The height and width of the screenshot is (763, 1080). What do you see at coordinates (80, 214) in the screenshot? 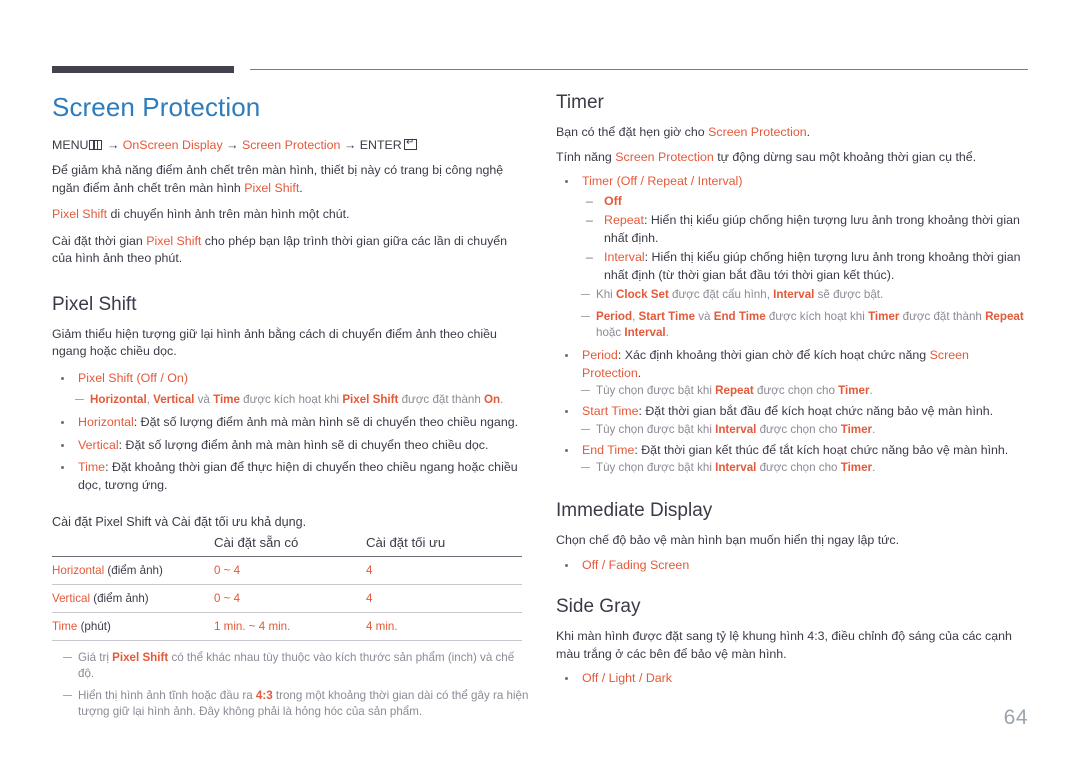
I see `intro2-highlight: Pixel Shift` at bounding box center [80, 214].